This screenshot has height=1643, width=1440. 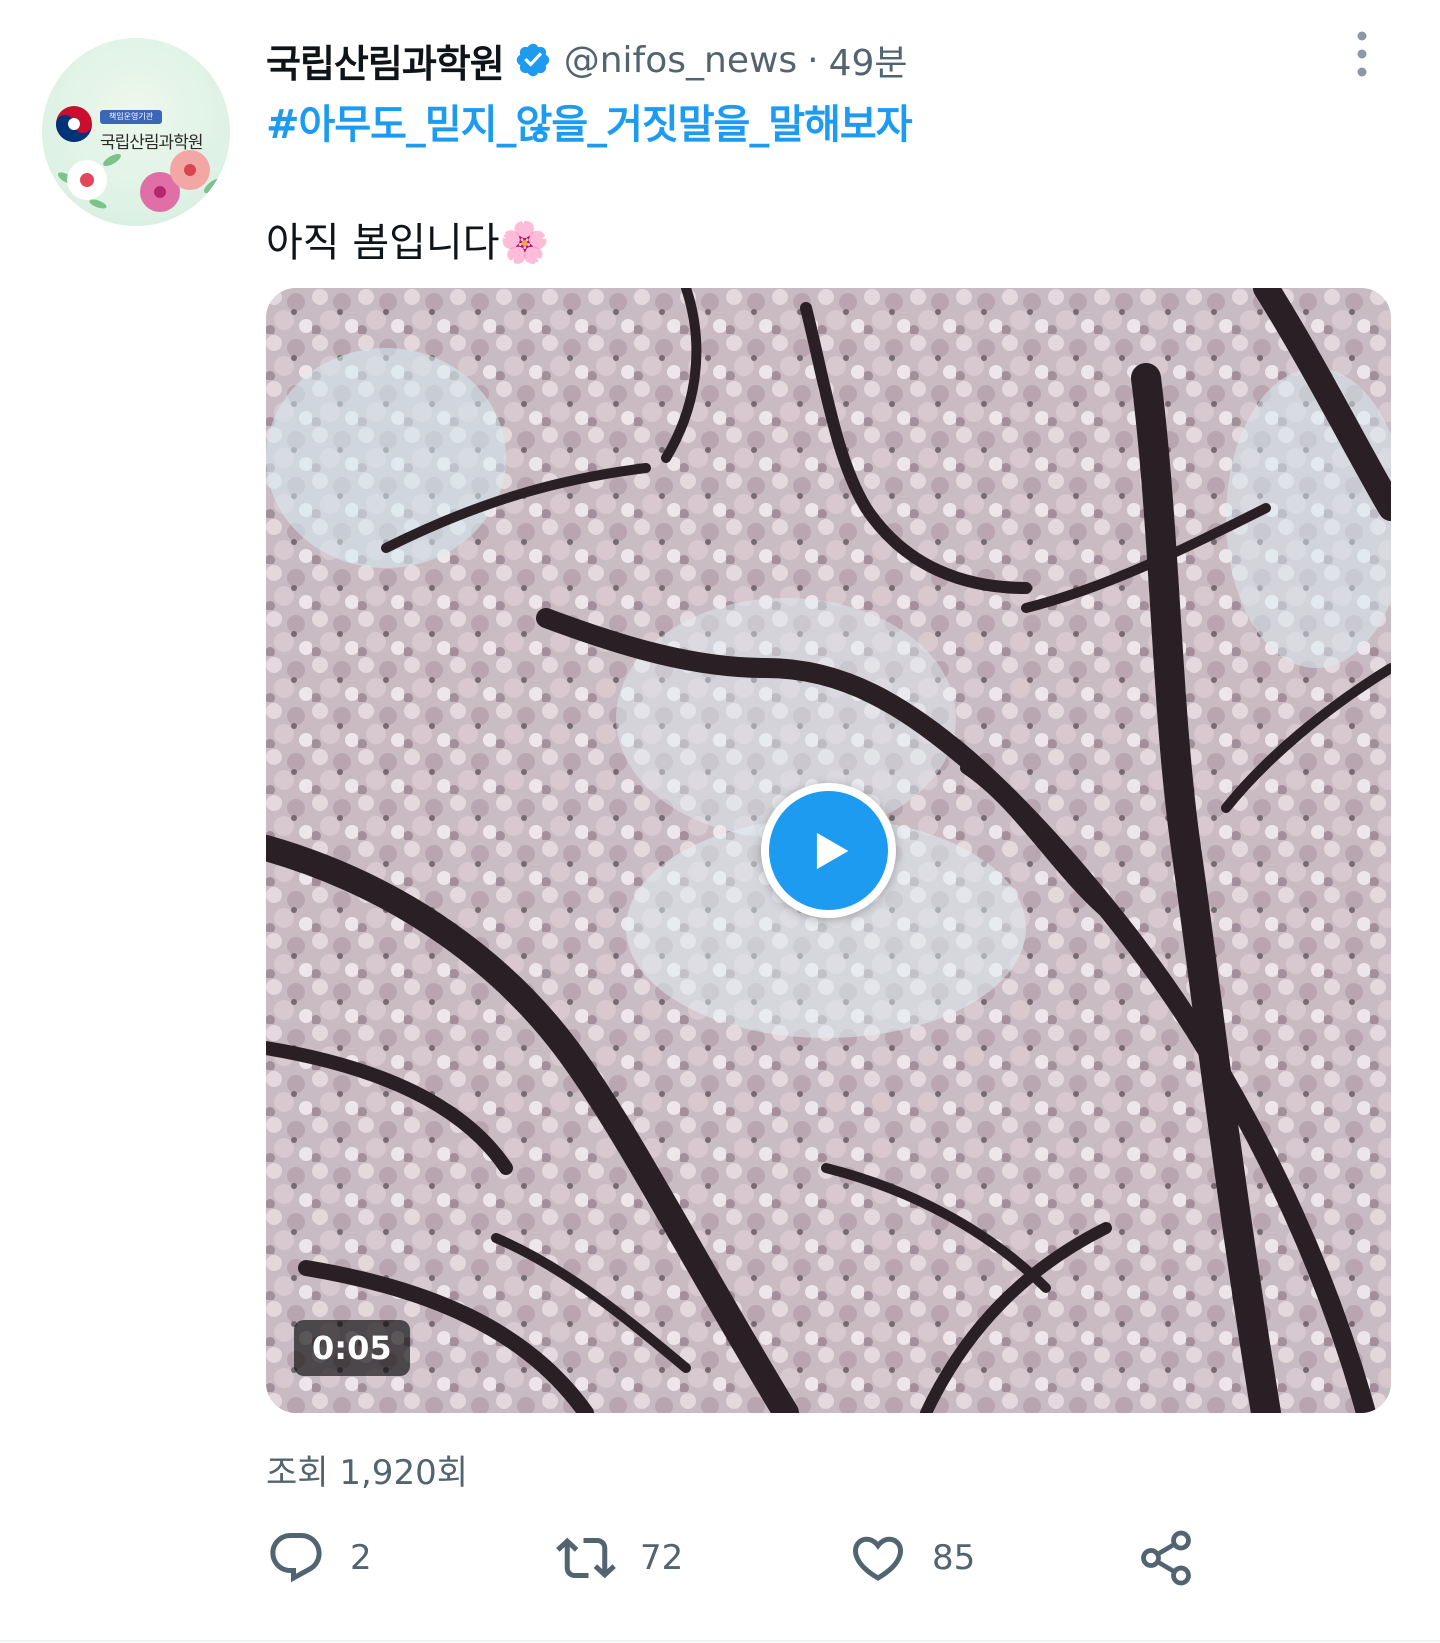 I want to click on handle: @nifos_news, so click(x=680, y=60).